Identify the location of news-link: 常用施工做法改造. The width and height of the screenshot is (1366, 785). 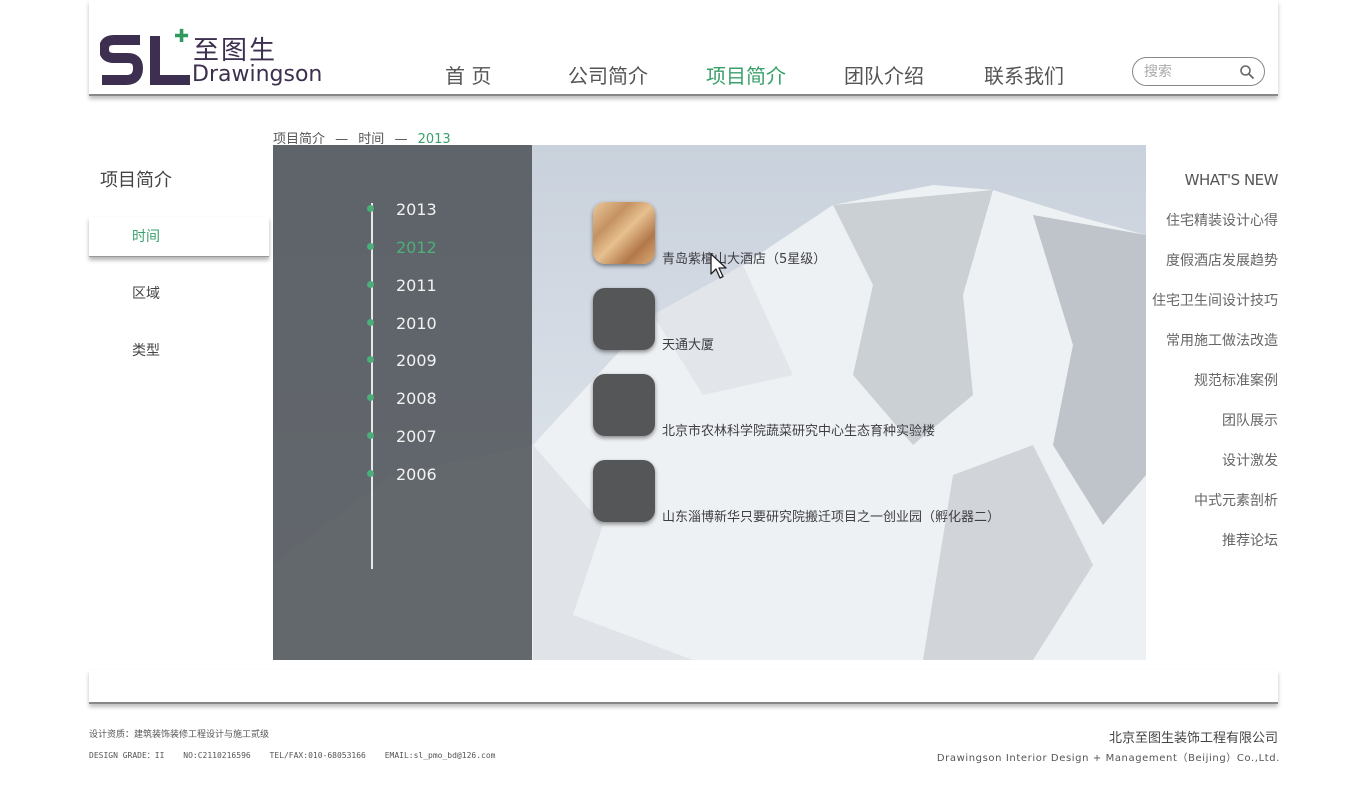
(1222, 340).